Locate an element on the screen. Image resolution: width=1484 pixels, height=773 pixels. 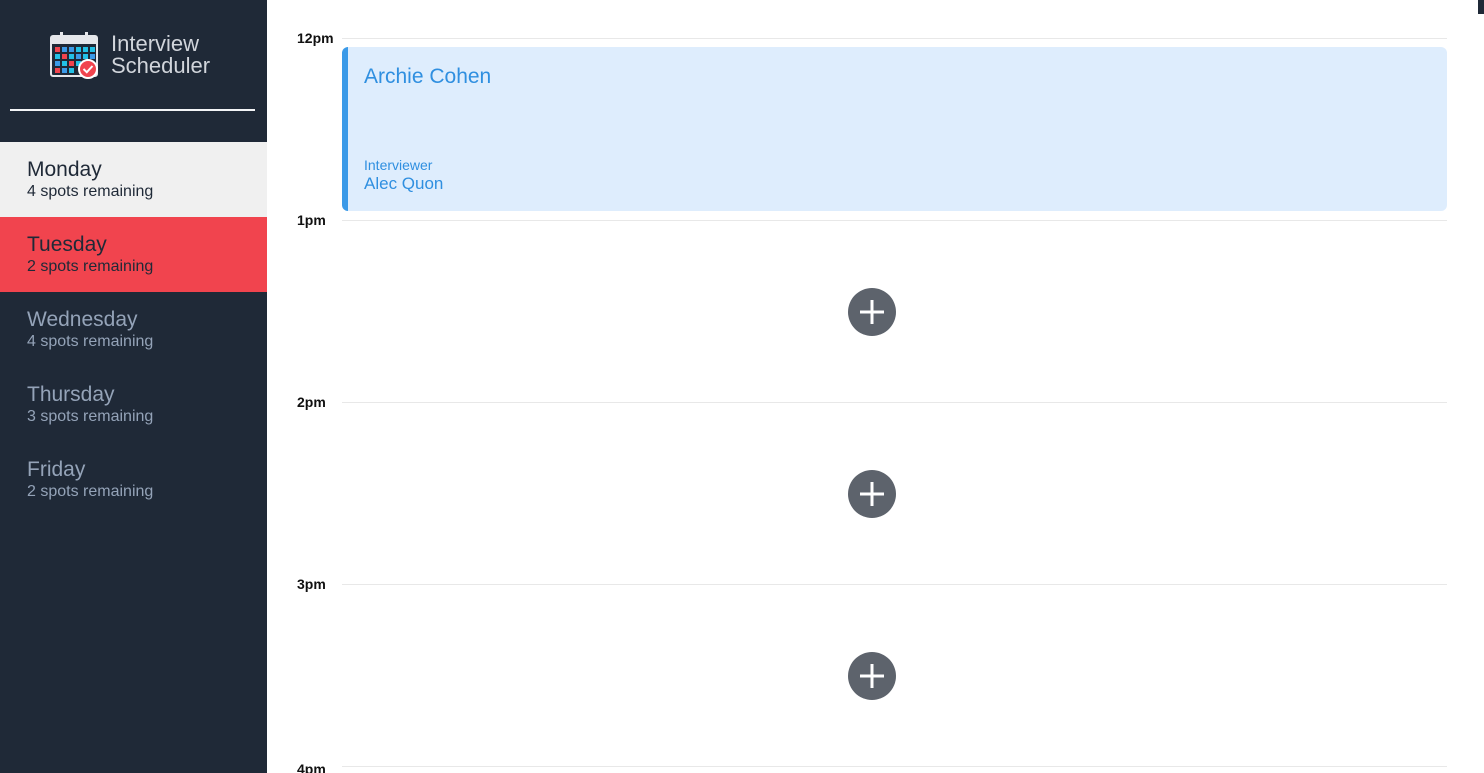
app-title-line2: Scheduler is located at coordinates (161, 65).